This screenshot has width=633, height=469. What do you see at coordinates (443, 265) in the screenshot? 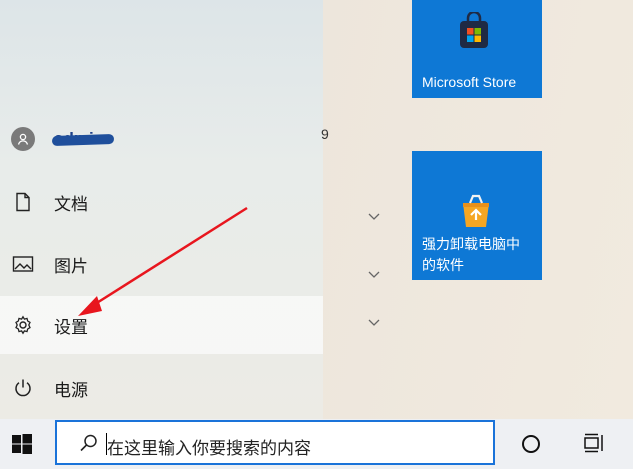
I see `tile-label: 的软件` at bounding box center [443, 265].